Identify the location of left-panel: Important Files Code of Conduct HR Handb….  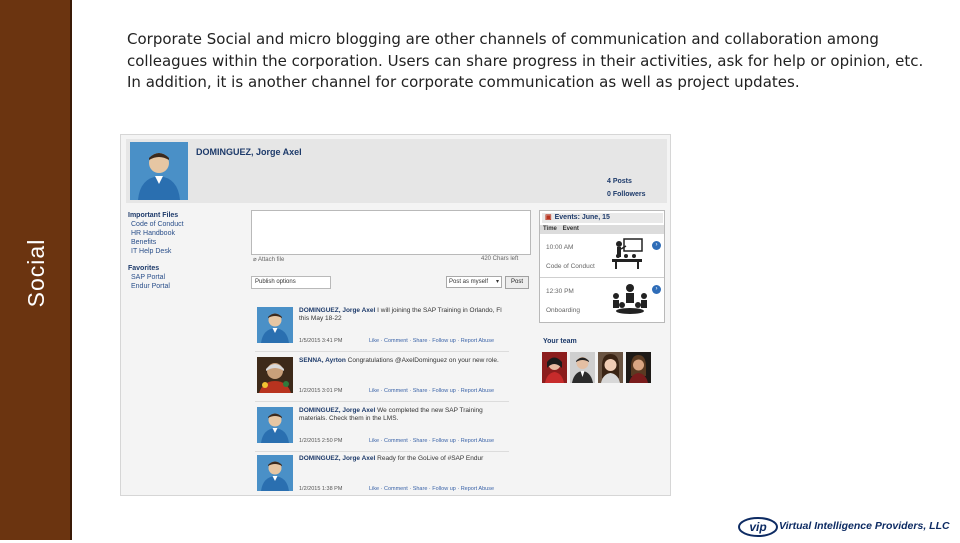
(188, 251).